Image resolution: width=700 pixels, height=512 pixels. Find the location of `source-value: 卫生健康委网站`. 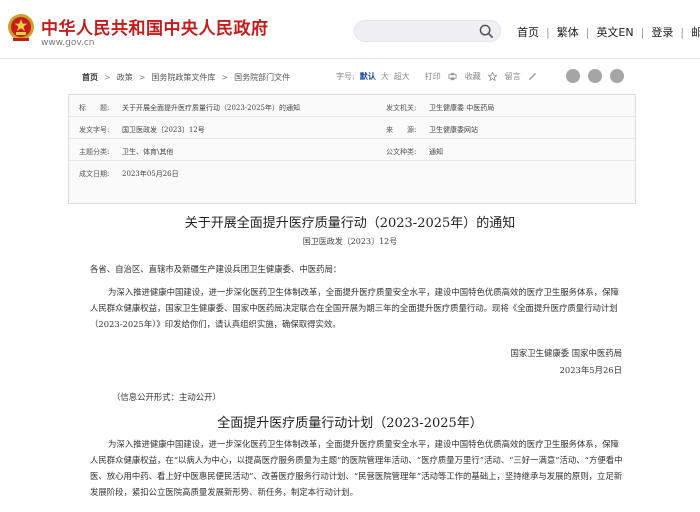

source-value: 卫生健康委网站 is located at coordinates (453, 130).